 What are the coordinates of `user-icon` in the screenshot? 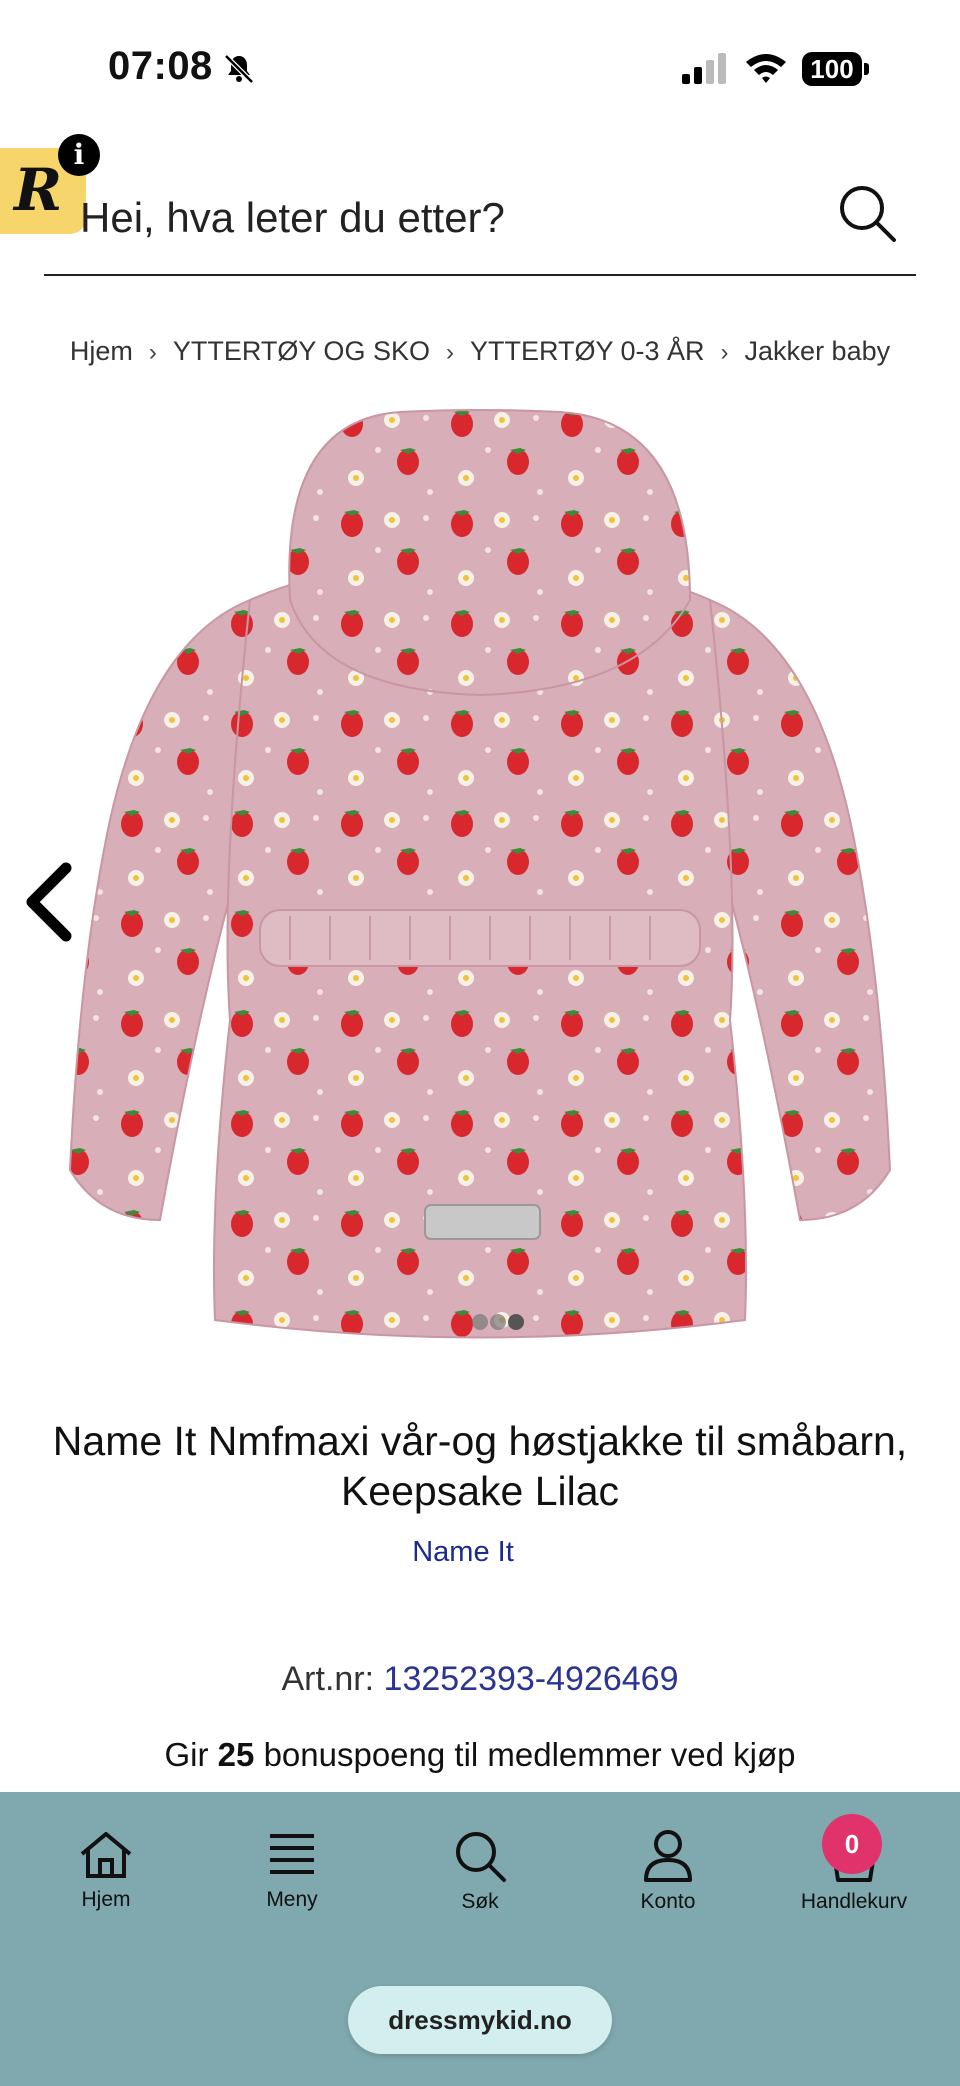 It's located at (668, 1856).